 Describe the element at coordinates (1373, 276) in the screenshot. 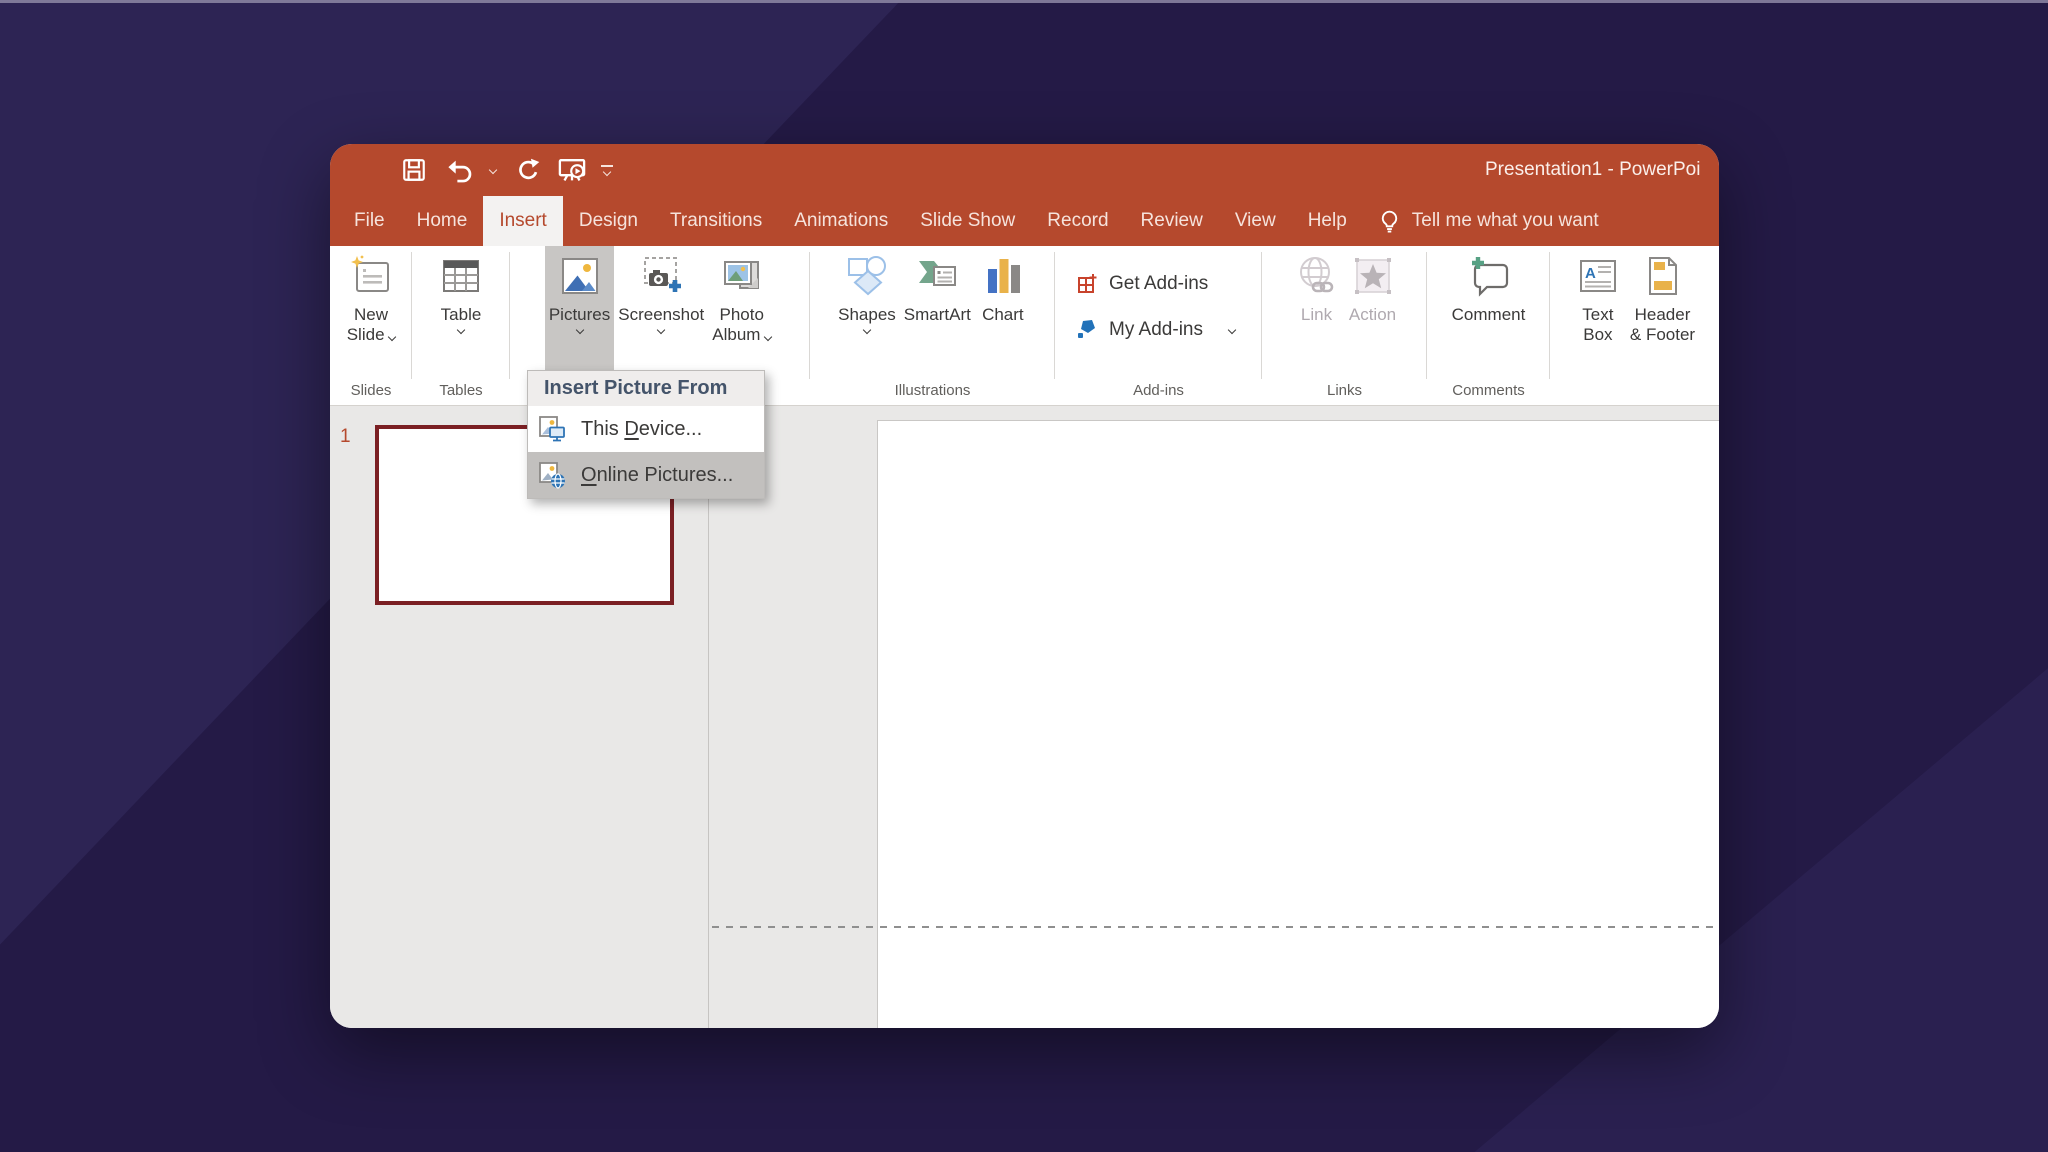

I see `action-icon` at that location.